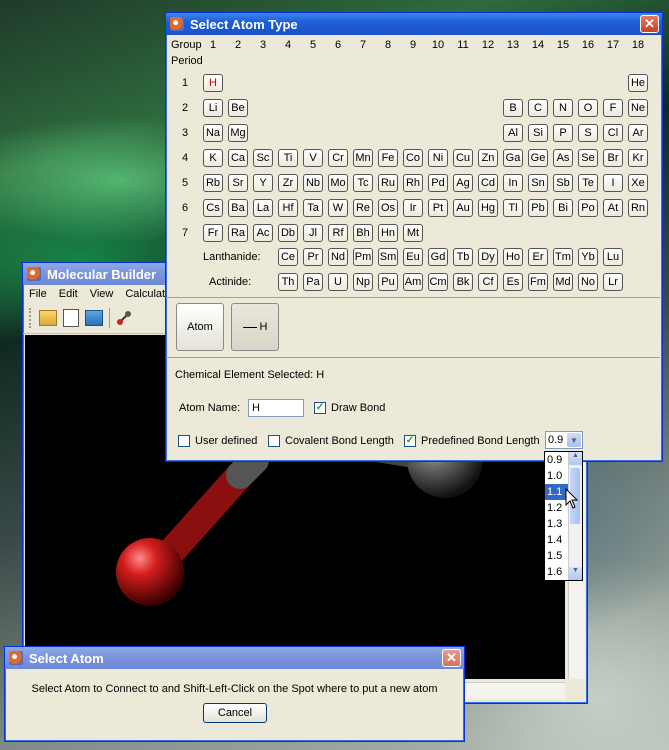 The image size is (669, 750). Describe the element at coordinates (288, 183) in the screenshot. I see `element-zr-button: Zr` at that location.